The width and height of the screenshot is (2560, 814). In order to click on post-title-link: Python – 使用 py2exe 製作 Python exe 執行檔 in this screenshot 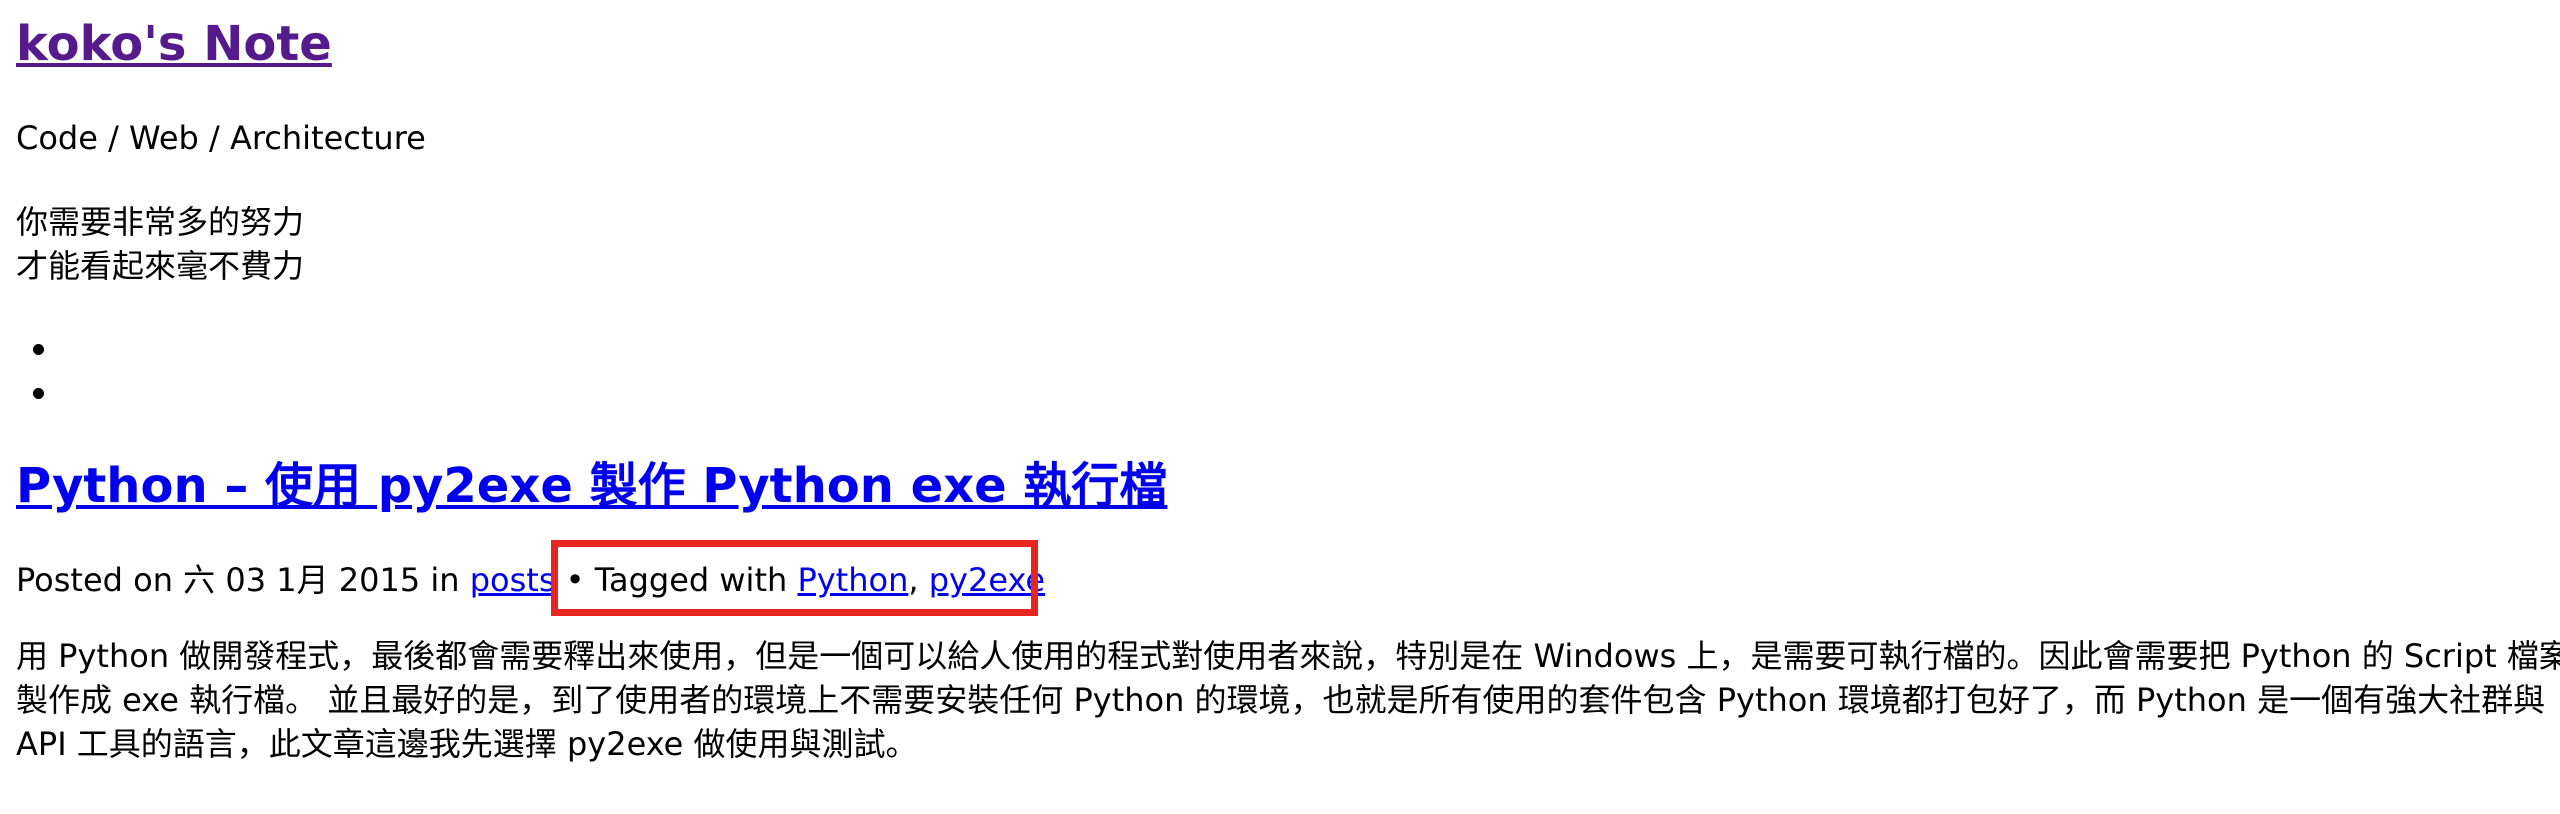, I will do `click(591, 486)`.